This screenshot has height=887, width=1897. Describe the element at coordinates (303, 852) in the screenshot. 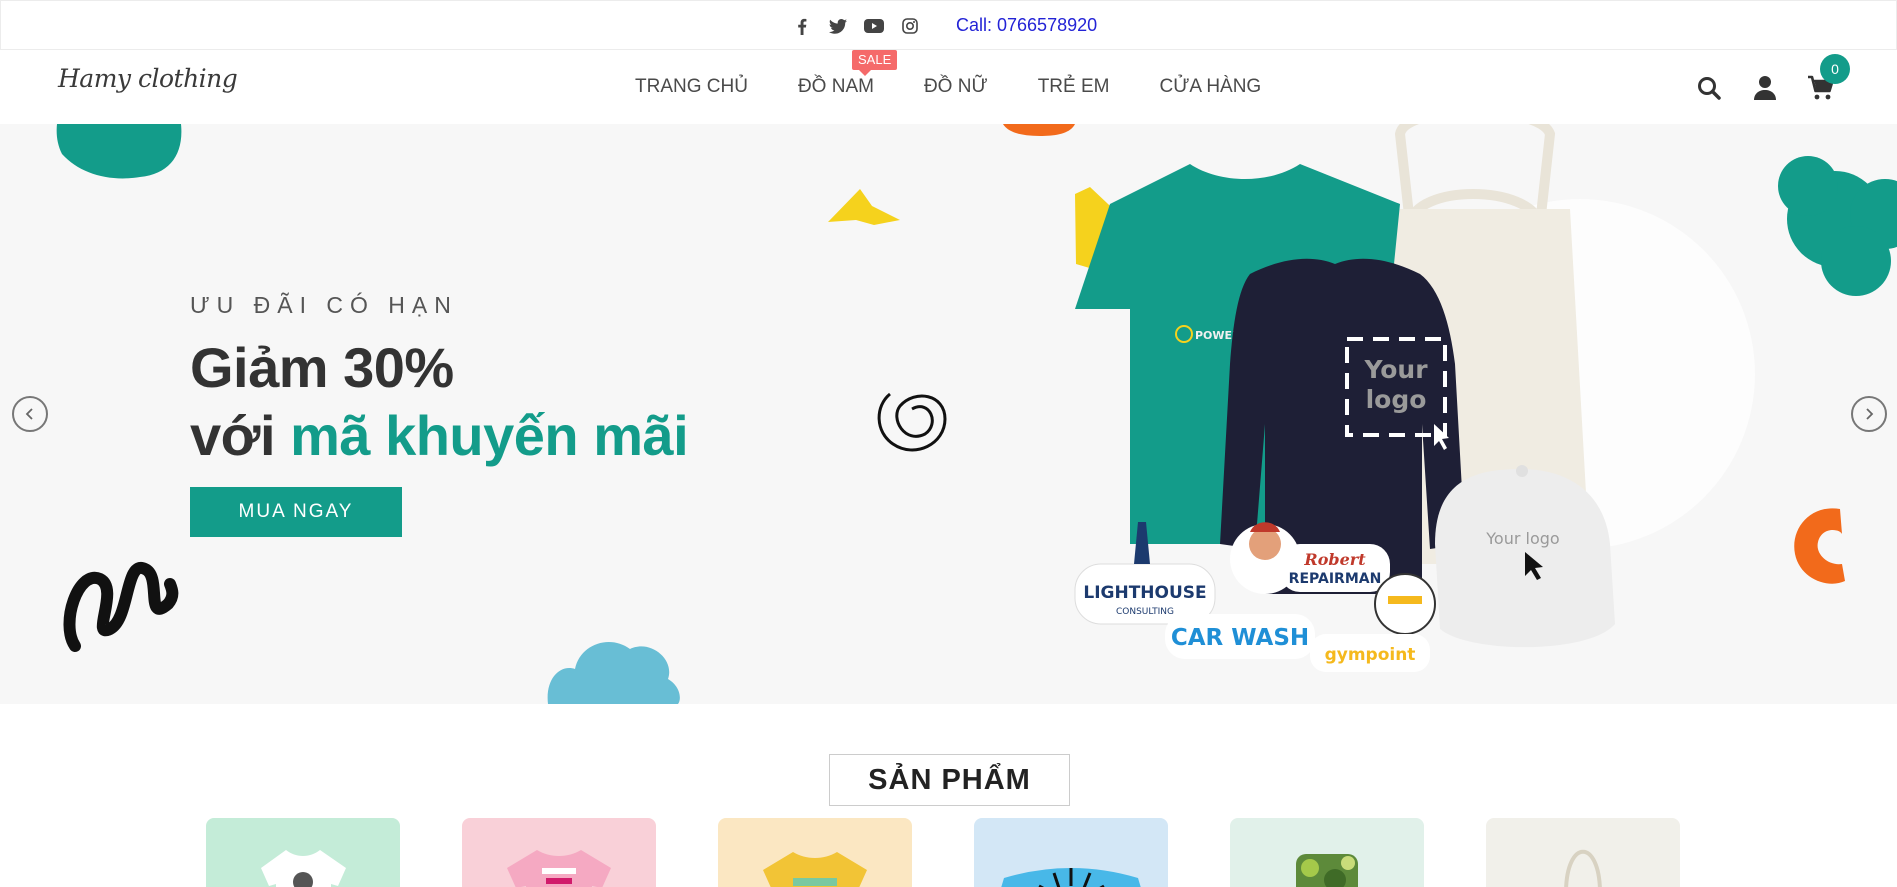

I see `product-card-tshirt-white` at that location.